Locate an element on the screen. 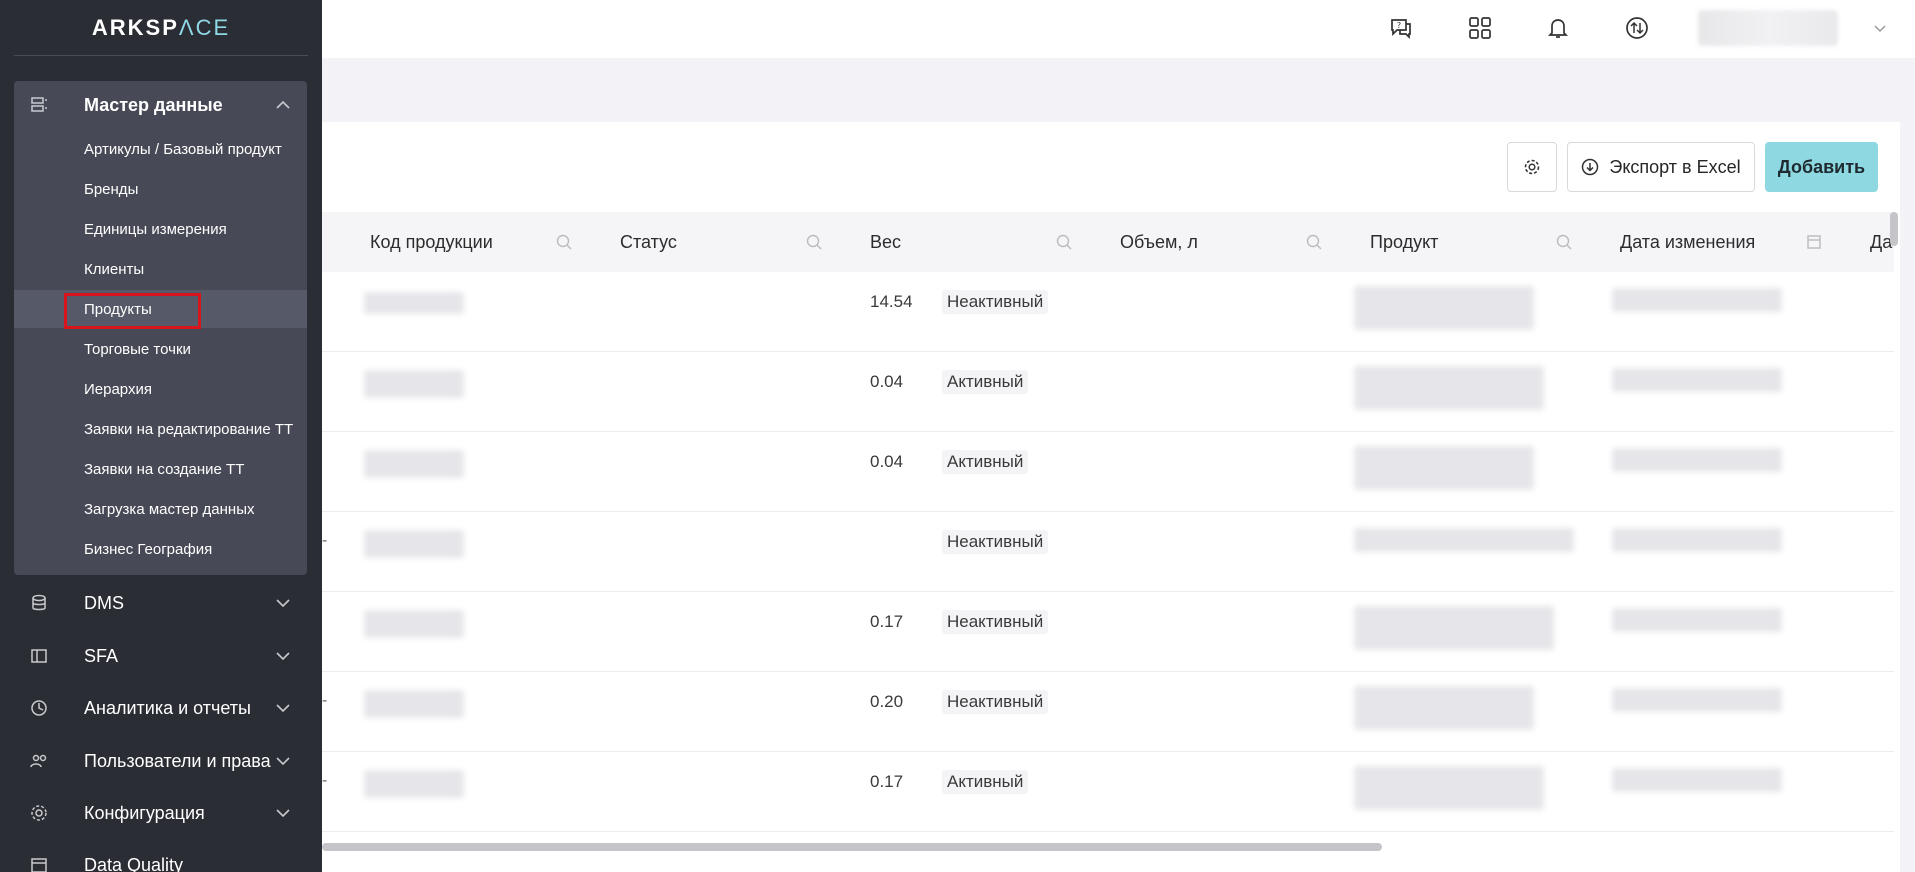 The width and height of the screenshot is (1915, 872). sidebar-group-dms: DMS is located at coordinates (161, 603).